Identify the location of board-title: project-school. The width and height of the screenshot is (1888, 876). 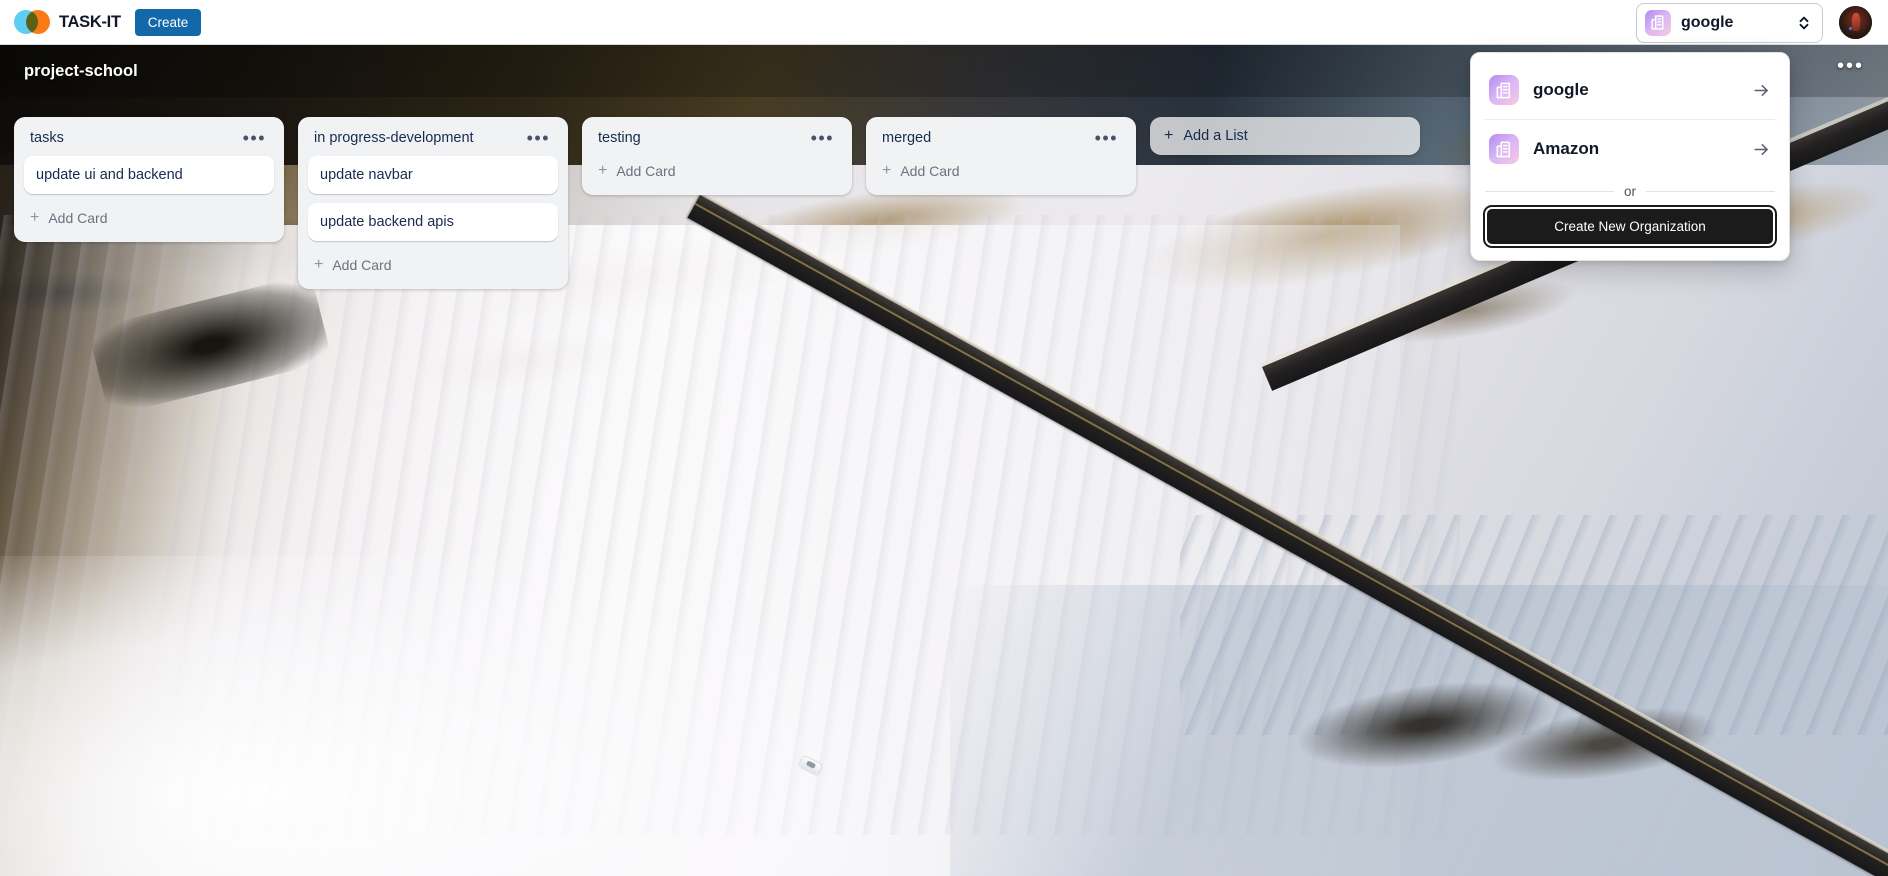
(81, 70).